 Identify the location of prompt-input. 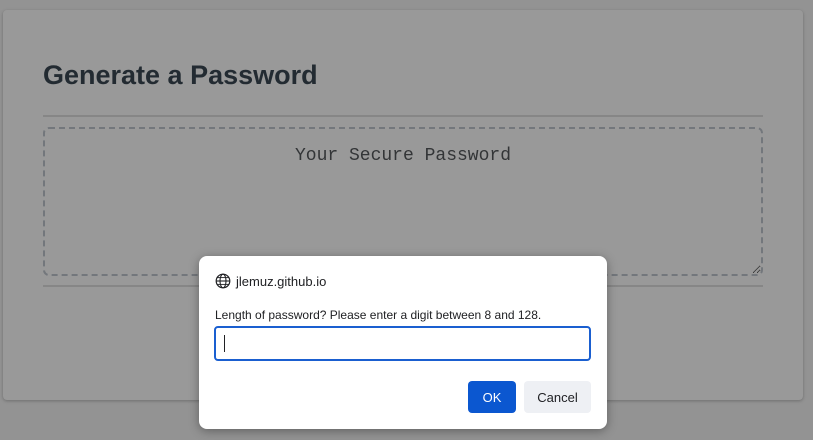
(402, 343).